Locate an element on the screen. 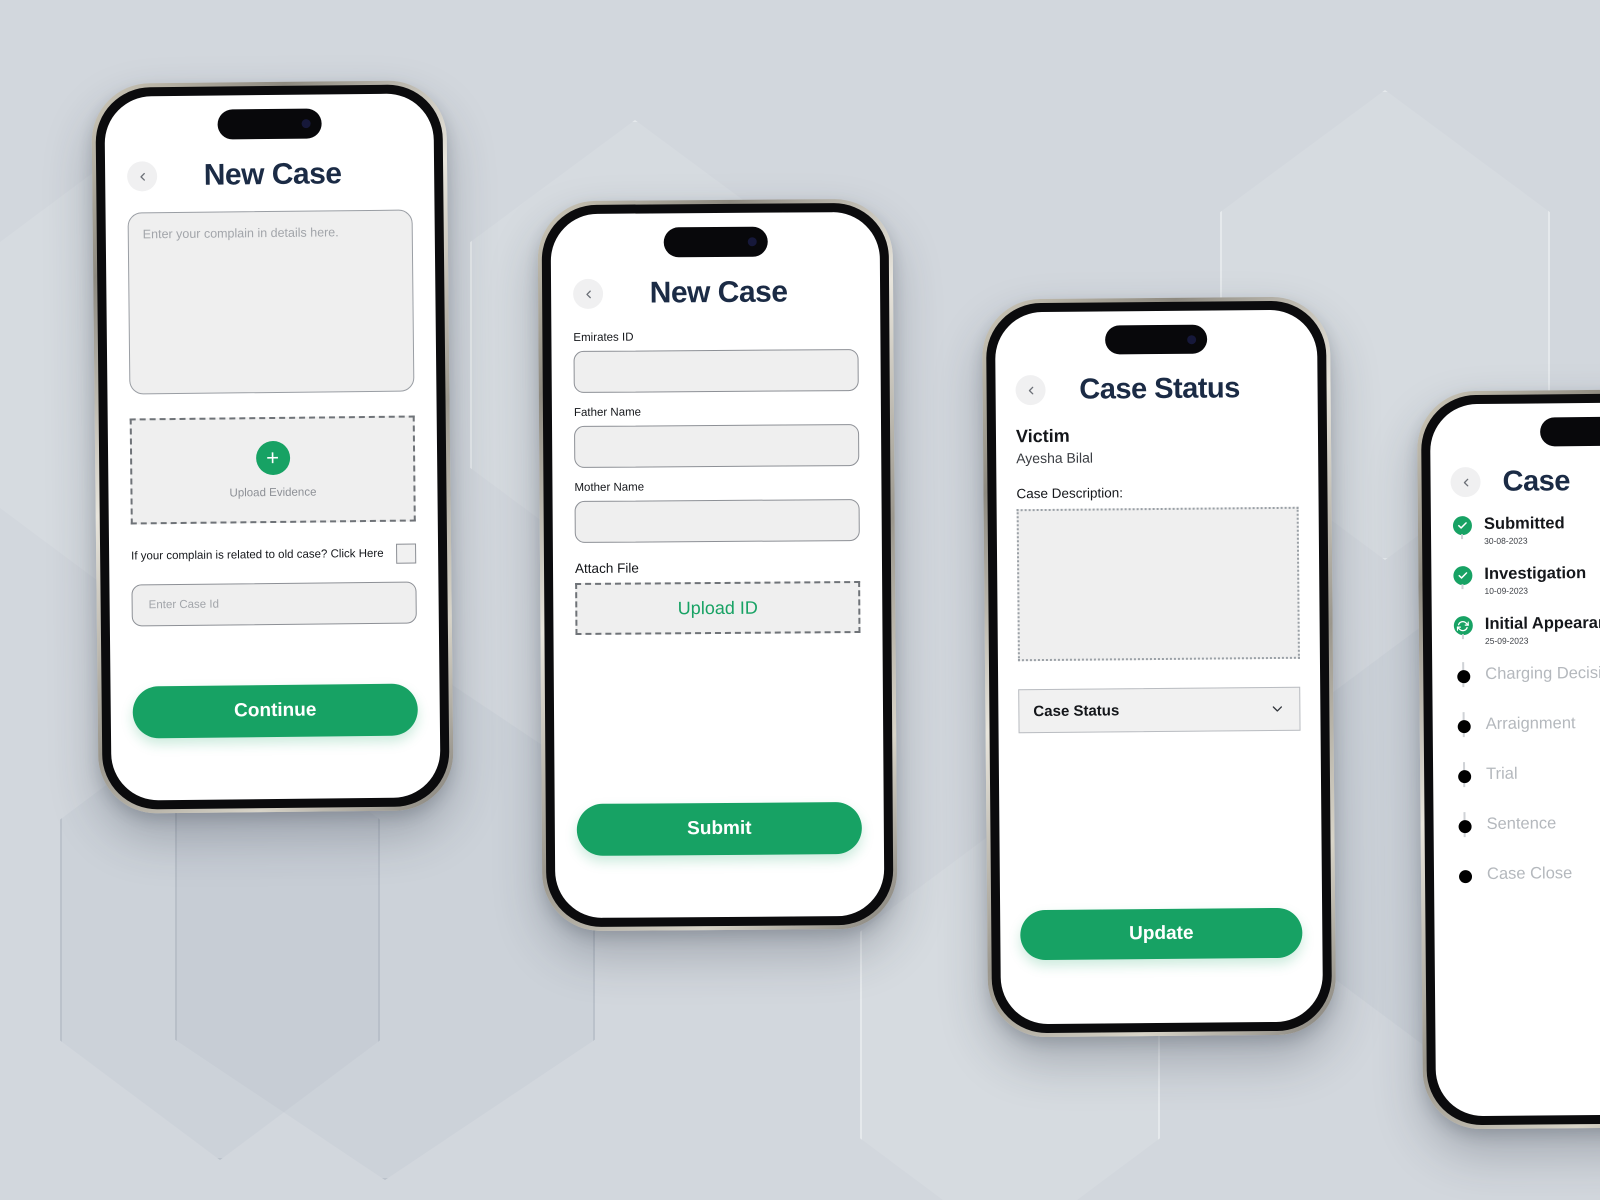 The width and height of the screenshot is (1600, 1200). emirates-id-group: Emirates ID is located at coordinates (716, 361).